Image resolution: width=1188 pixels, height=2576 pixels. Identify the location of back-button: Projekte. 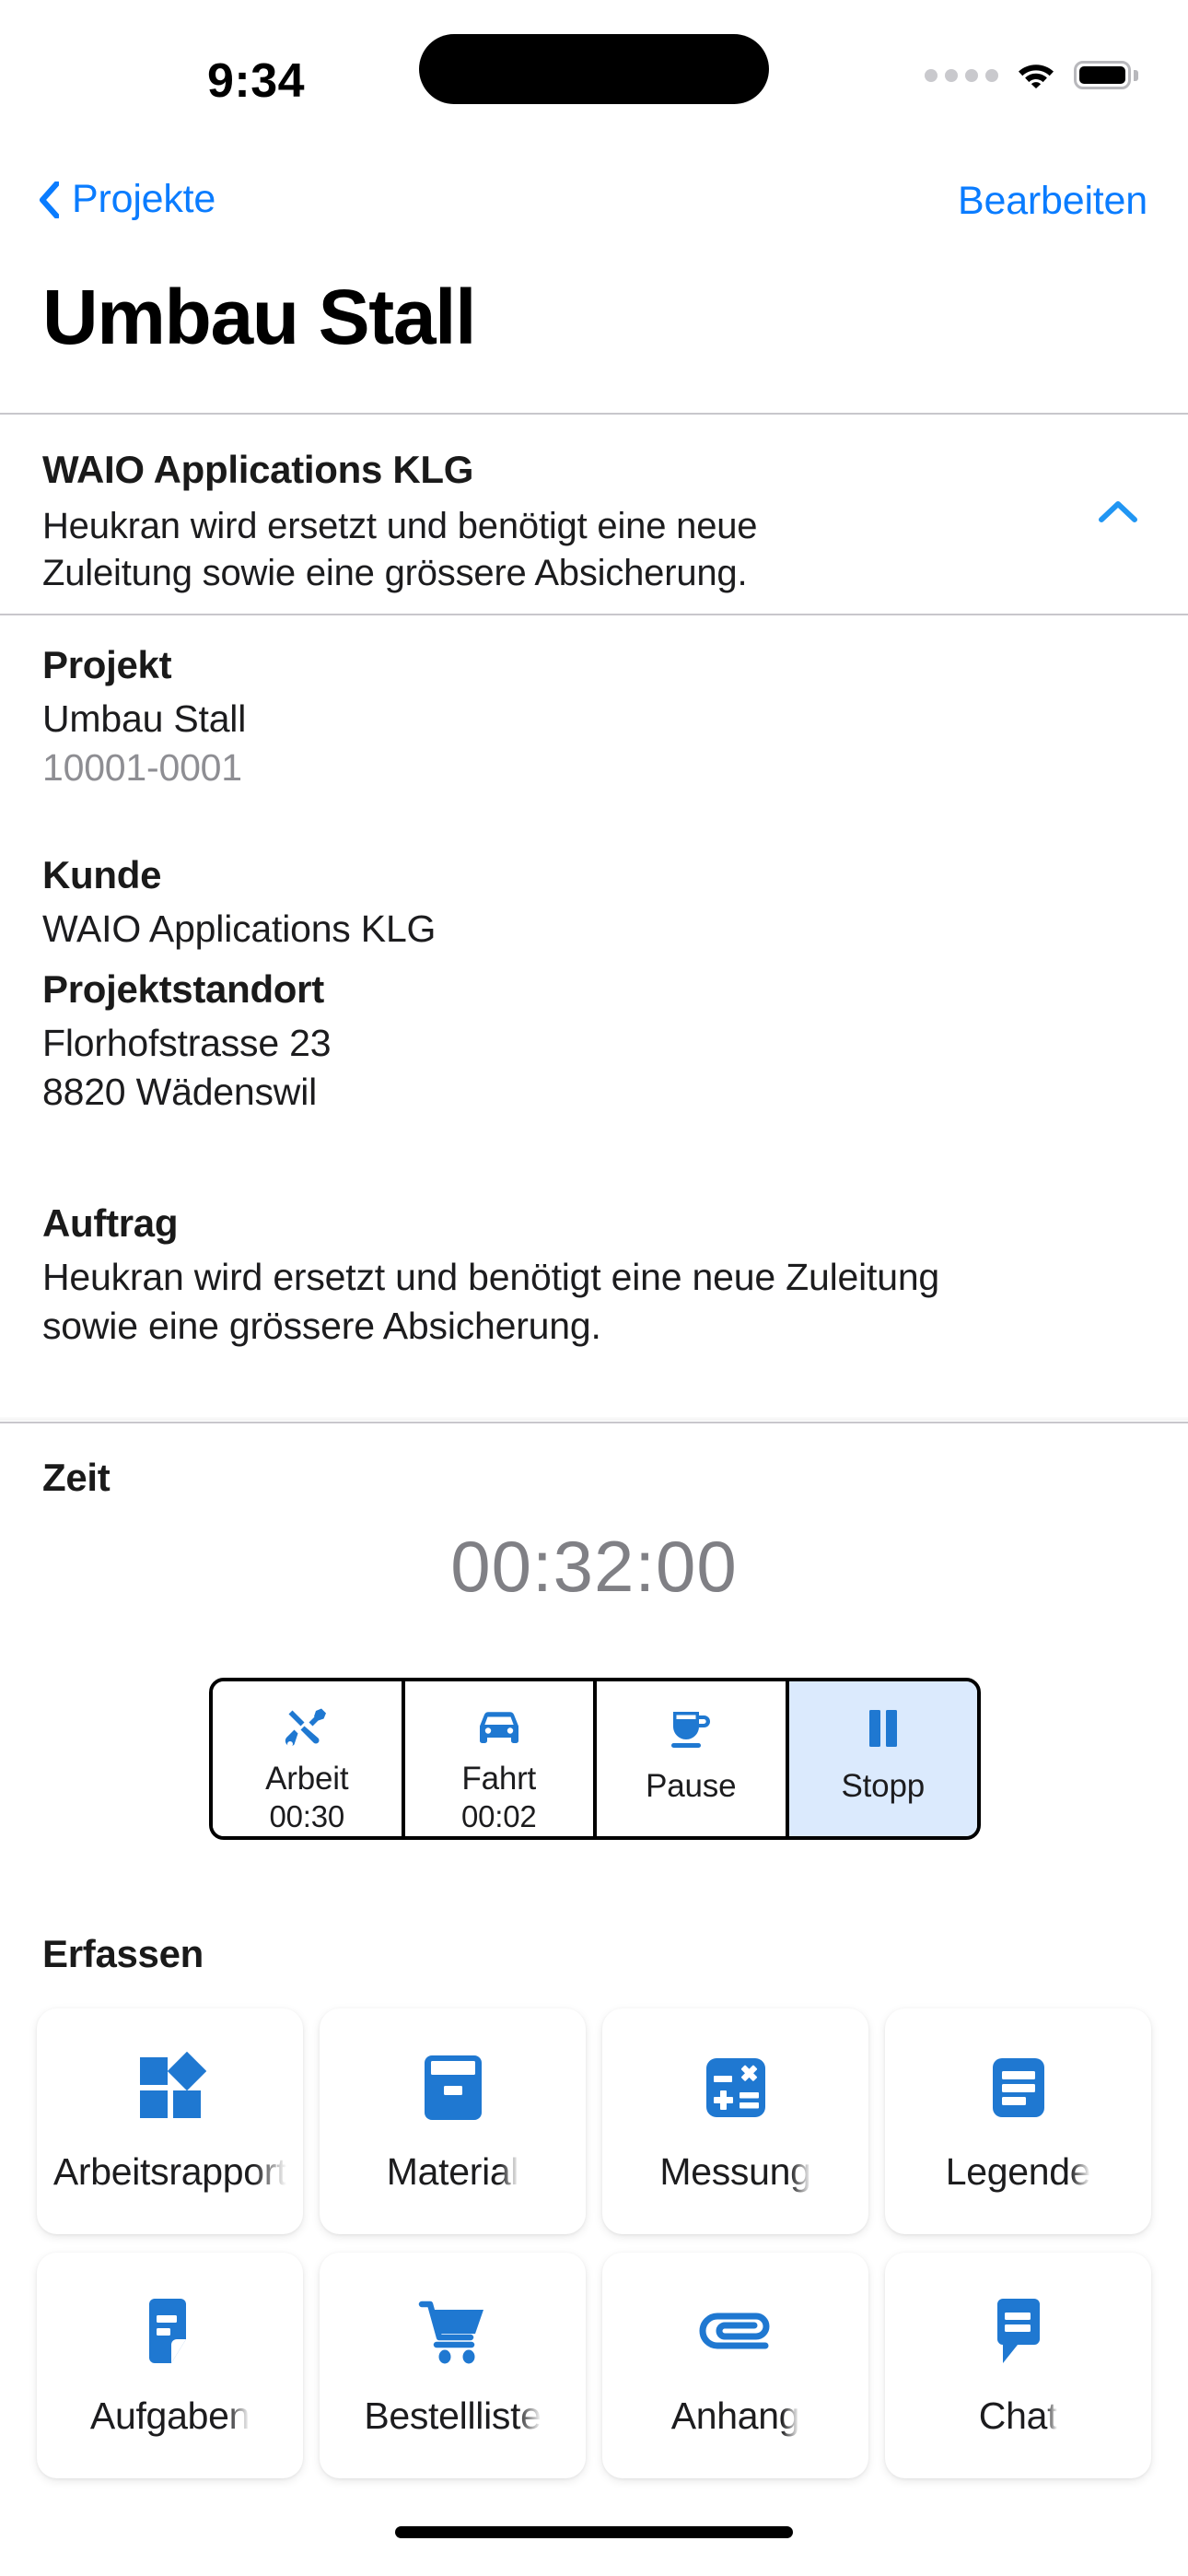
(127, 199).